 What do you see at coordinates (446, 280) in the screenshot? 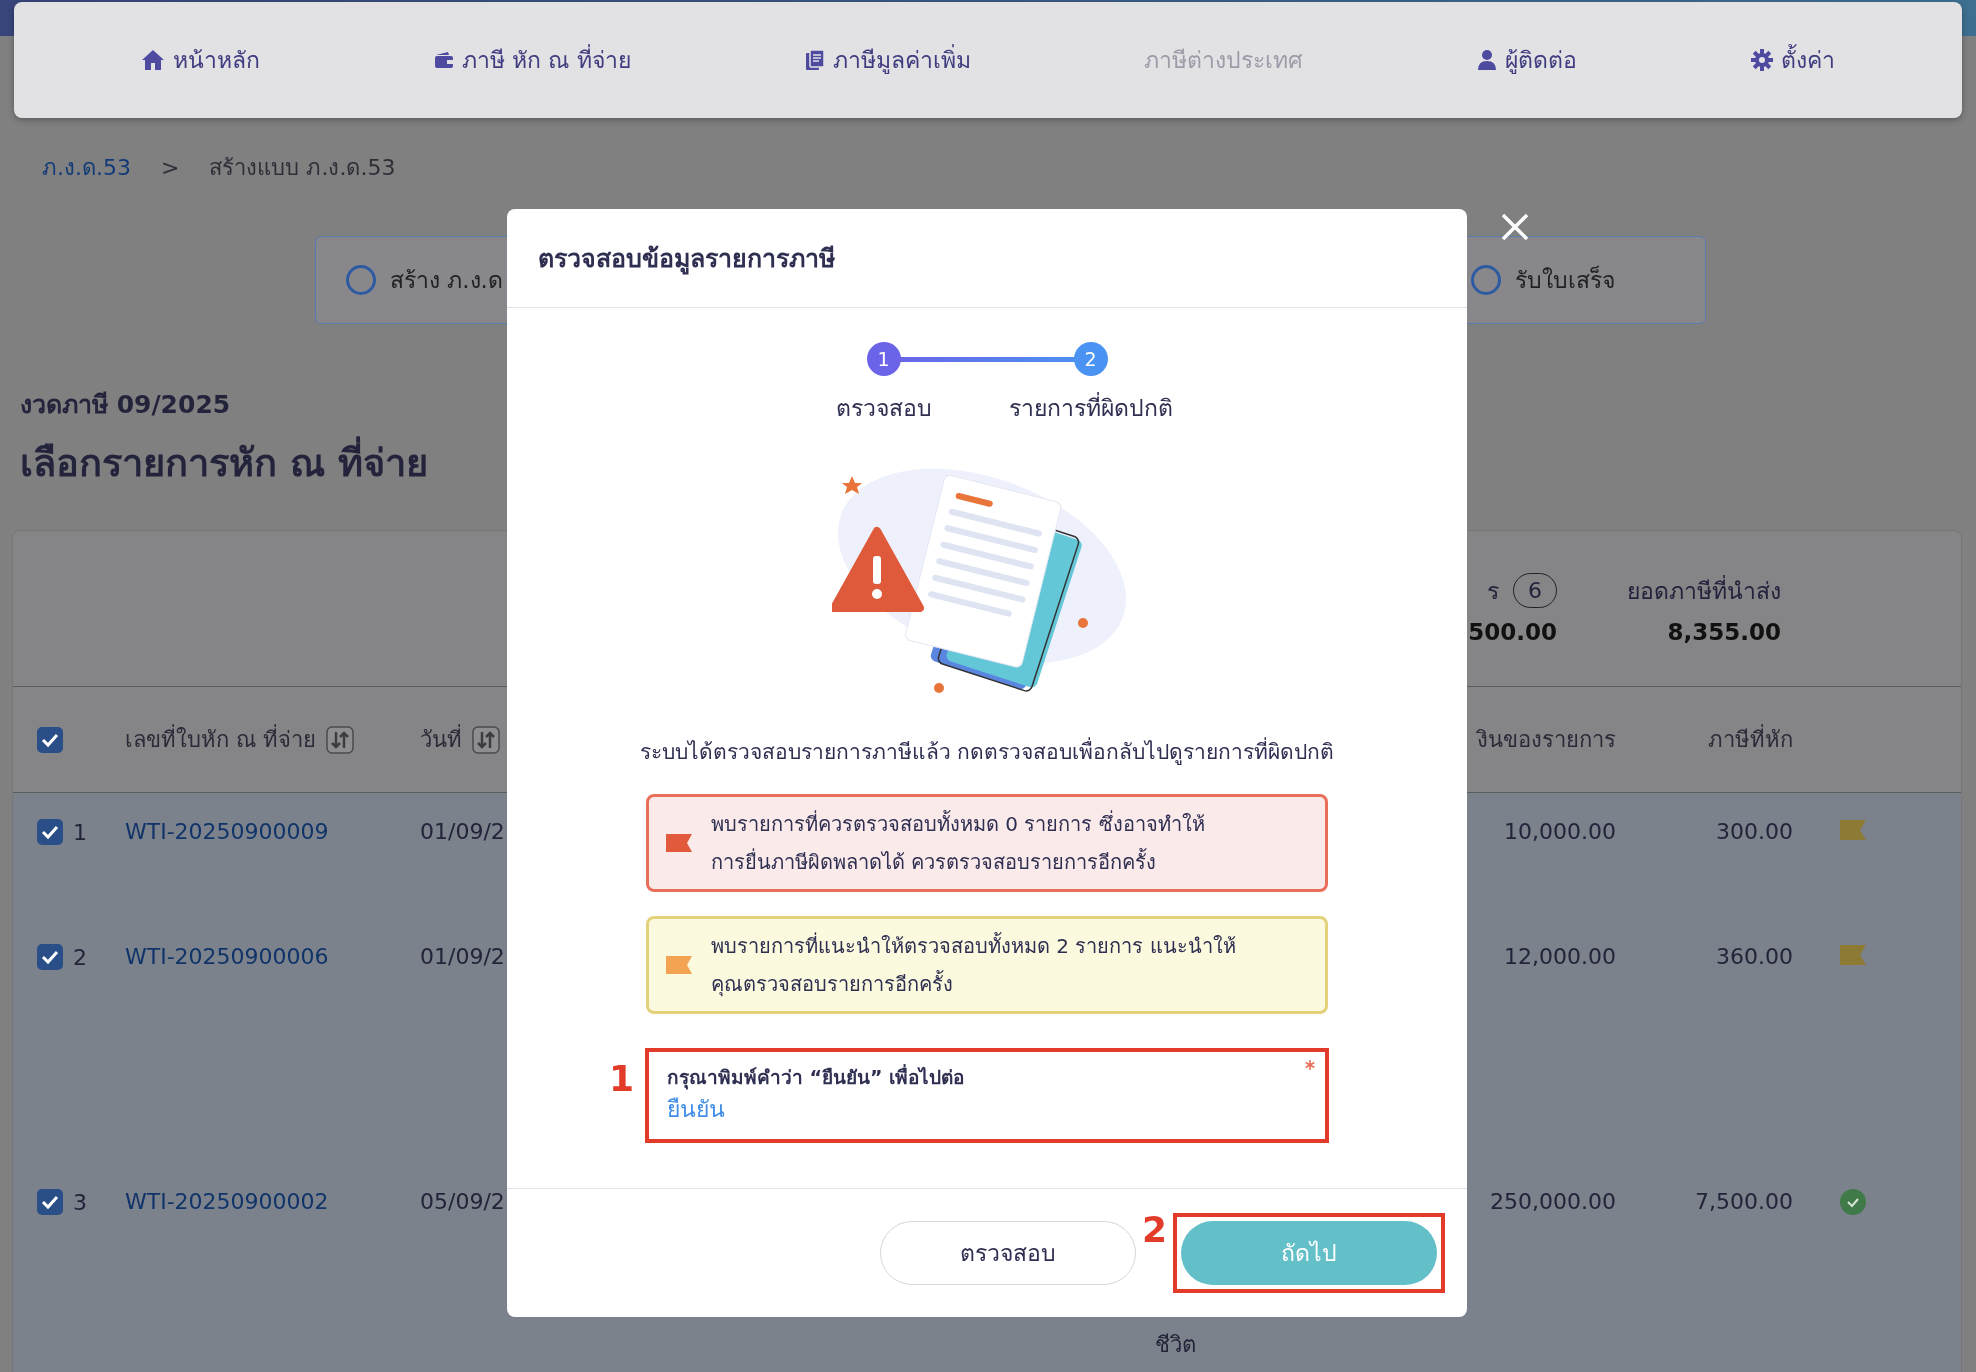
I see `progress-step-label: สร้าง ภ.ง.ด` at bounding box center [446, 280].